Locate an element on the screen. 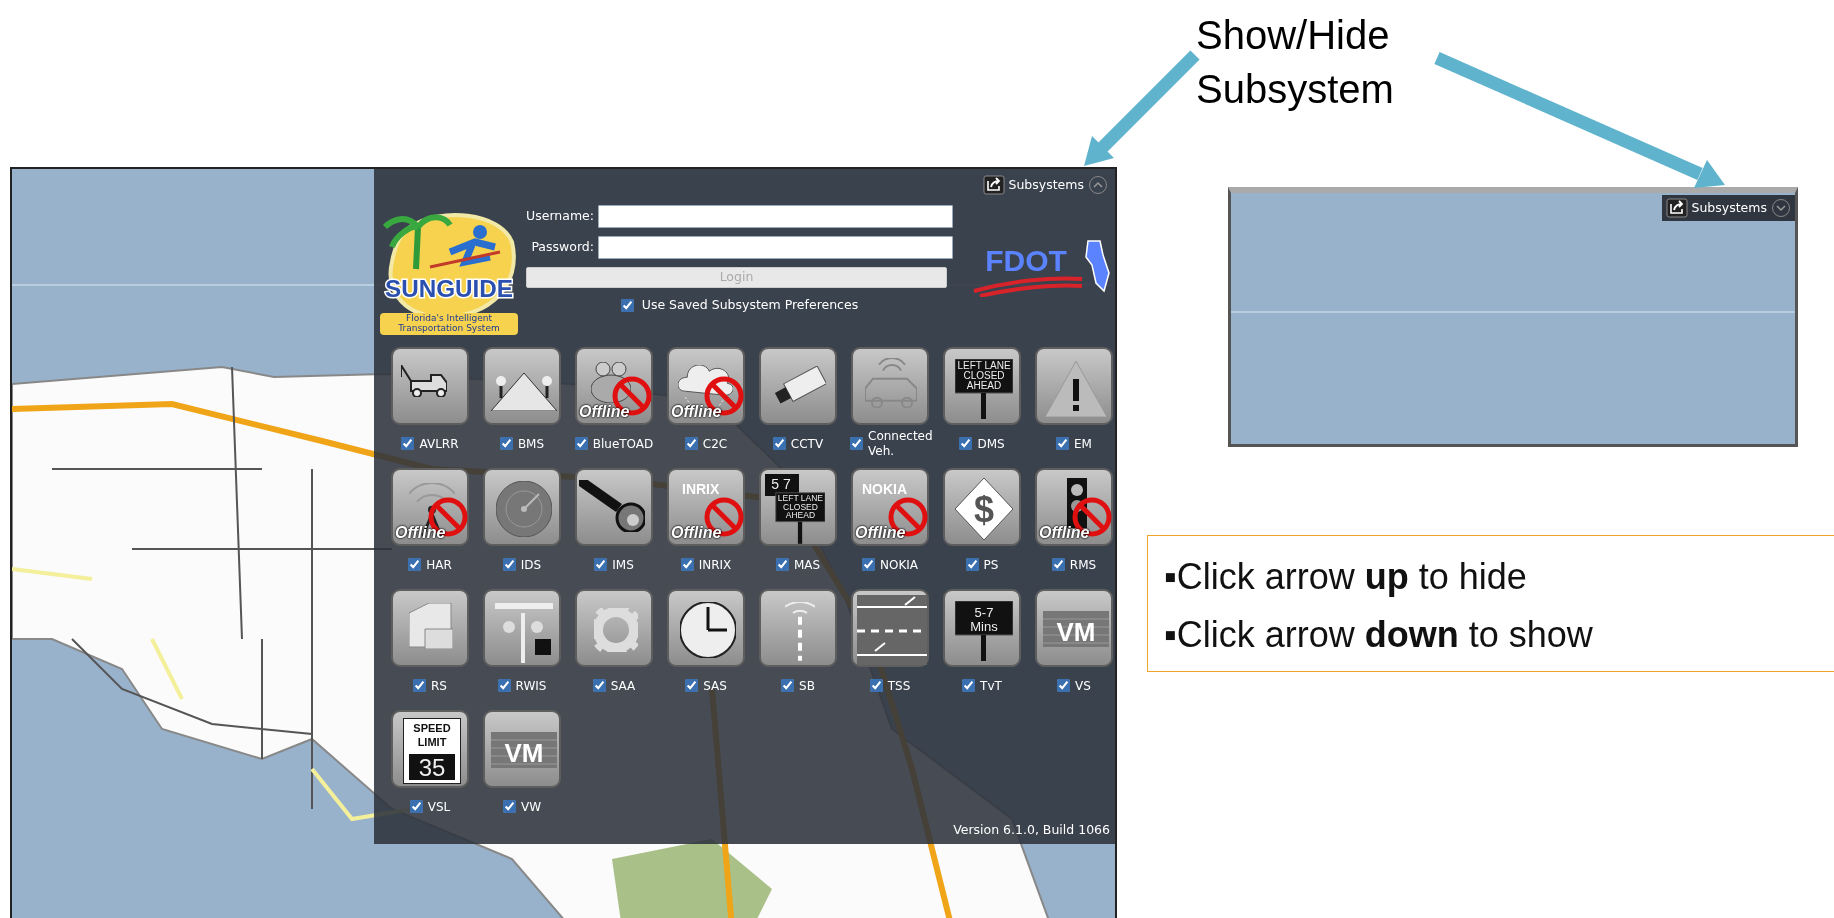 Image resolution: width=1834 pixels, height=918 pixels. sign-text: $ is located at coordinates (984, 509).